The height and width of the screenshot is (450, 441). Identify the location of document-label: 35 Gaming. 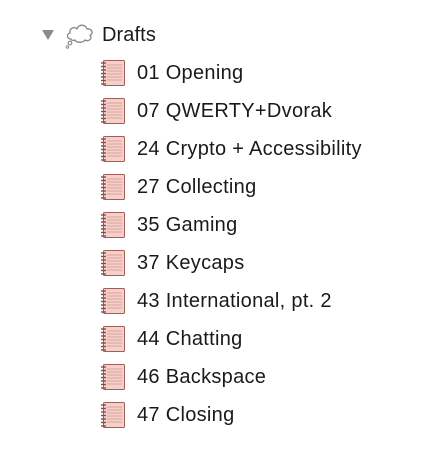
(187, 224).